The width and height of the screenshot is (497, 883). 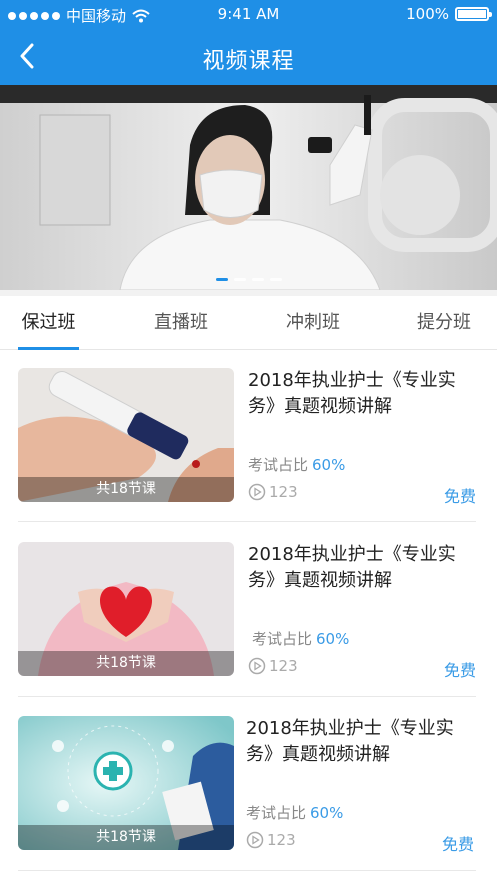 What do you see at coordinates (313, 323) in the screenshot?
I see `tab-chongci: 冲刺班` at bounding box center [313, 323].